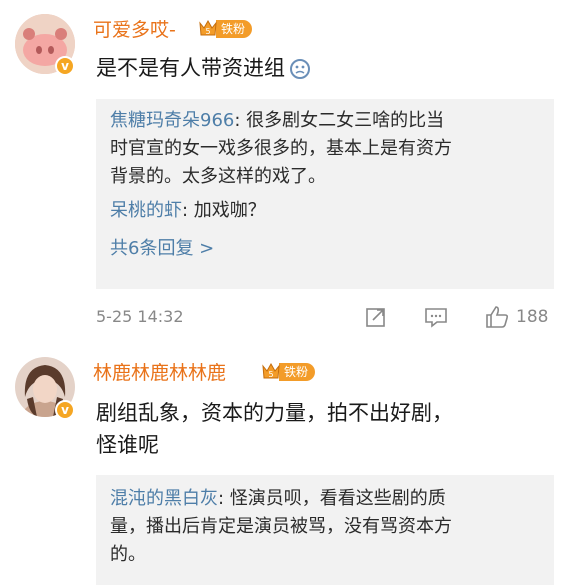 The height and width of the screenshot is (585, 568). What do you see at coordinates (497, 317) in the screenshot?
I see `thumb-up-icon` at bounding box center [497, 317].